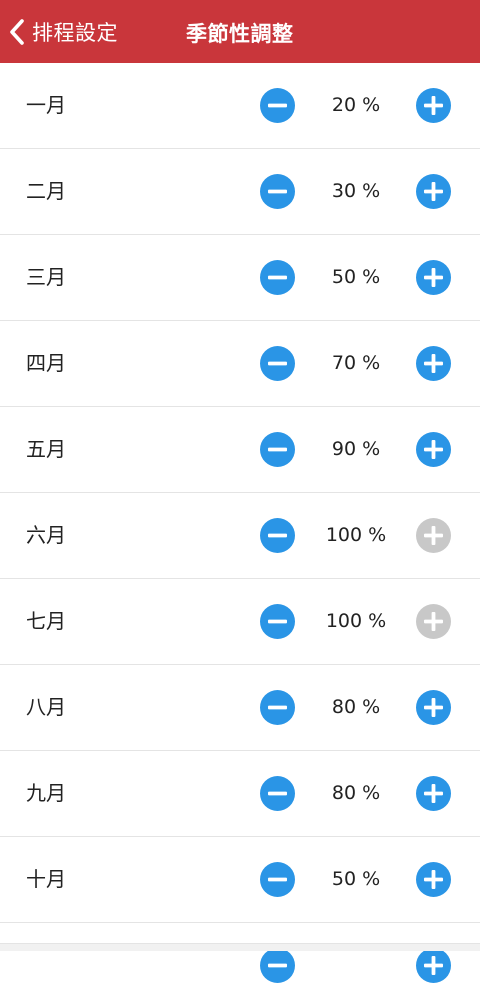 The width and height of the screenshot is (480, 987). Describe the element at coordinates (356, 449) in the screenshot. I see `percentage-value: 90 %` at that location.